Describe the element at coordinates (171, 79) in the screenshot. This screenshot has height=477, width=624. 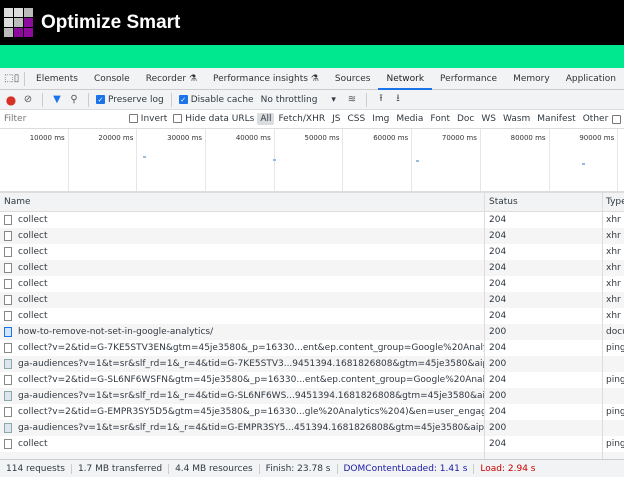
I see `tab-recorder: Recorder ⚗` at that location.